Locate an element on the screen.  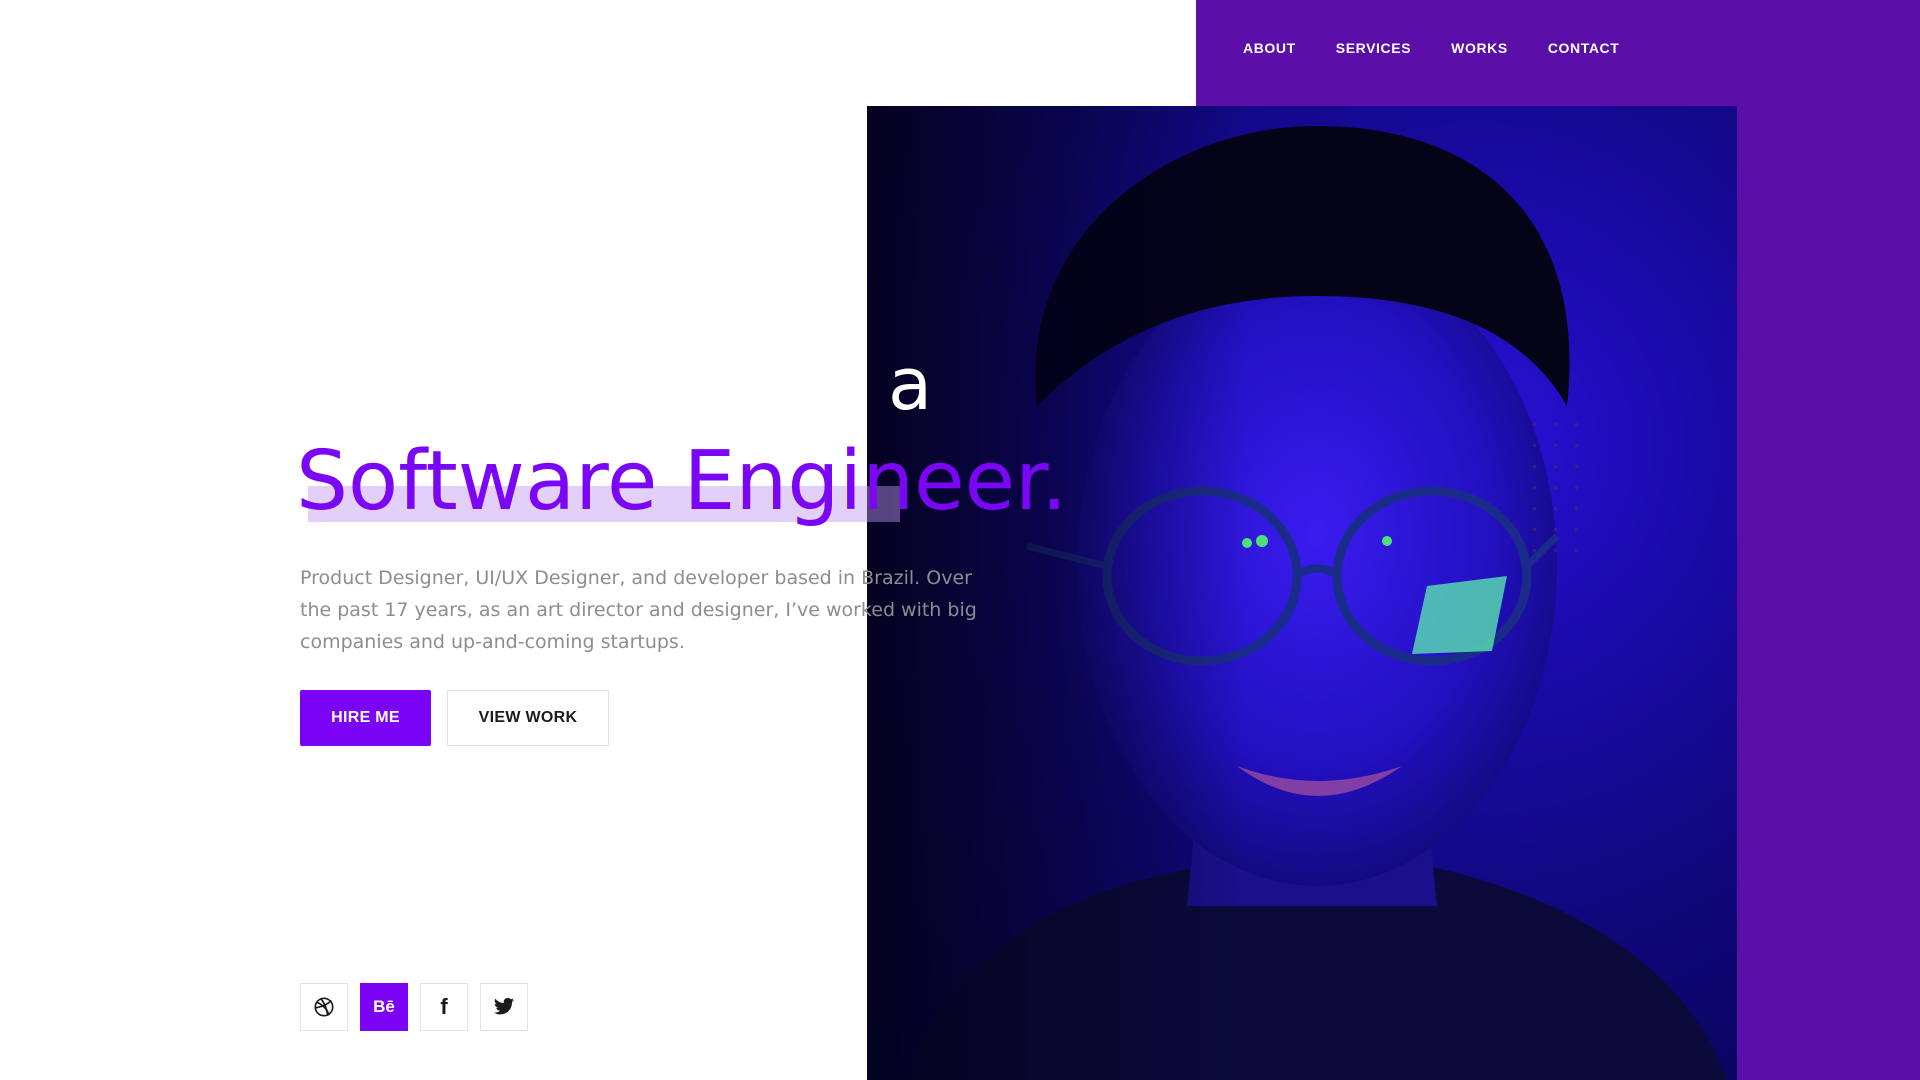
hero-title-wrap: Software Engineer. is located at coordinates (681, 482).